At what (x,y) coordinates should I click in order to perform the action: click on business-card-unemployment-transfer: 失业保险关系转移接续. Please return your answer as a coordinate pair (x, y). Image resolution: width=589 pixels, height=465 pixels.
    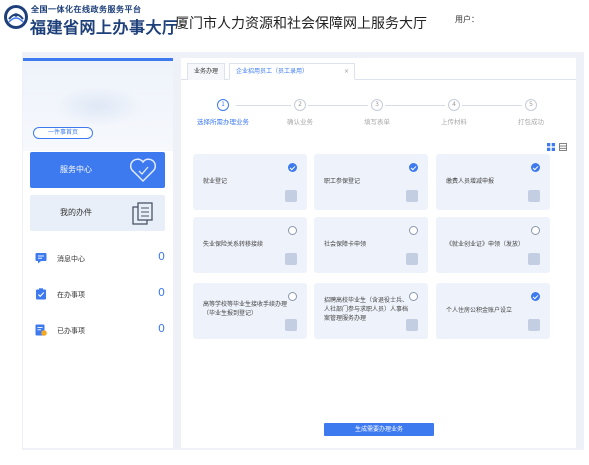
    Looking at the image, I should click on (250, 245).